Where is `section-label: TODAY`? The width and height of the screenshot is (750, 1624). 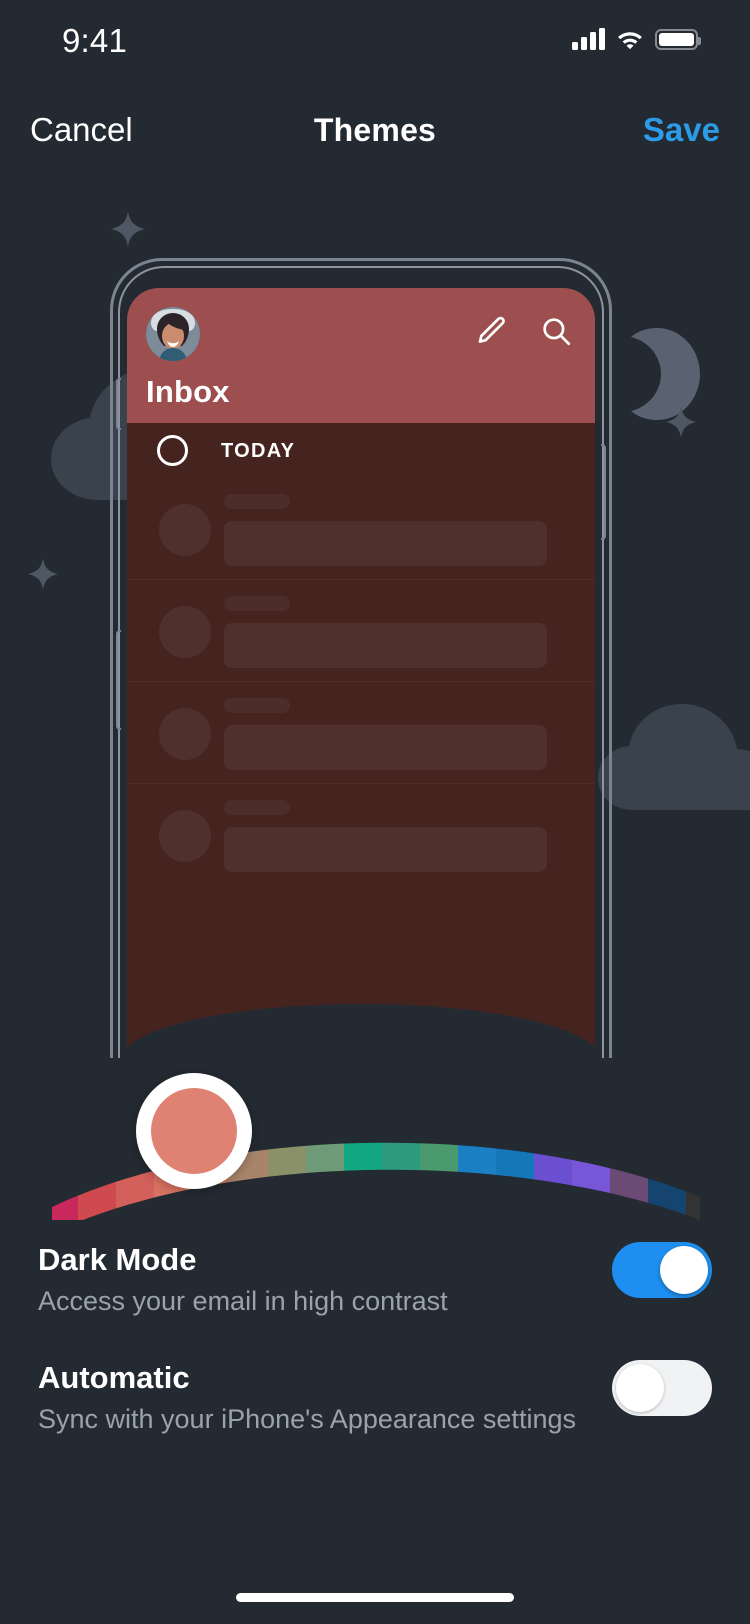
section-label: TODAY is located at coordinates (258, 451).